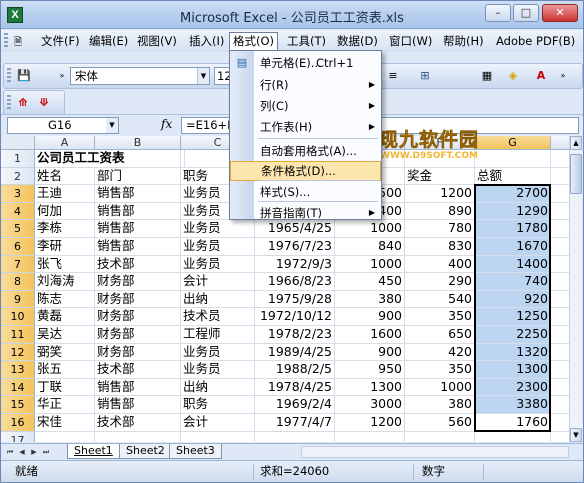 Image resolution: width=584 pixels, height=483 pixels. I want to click on column-header-b: B, so click(138, 143).